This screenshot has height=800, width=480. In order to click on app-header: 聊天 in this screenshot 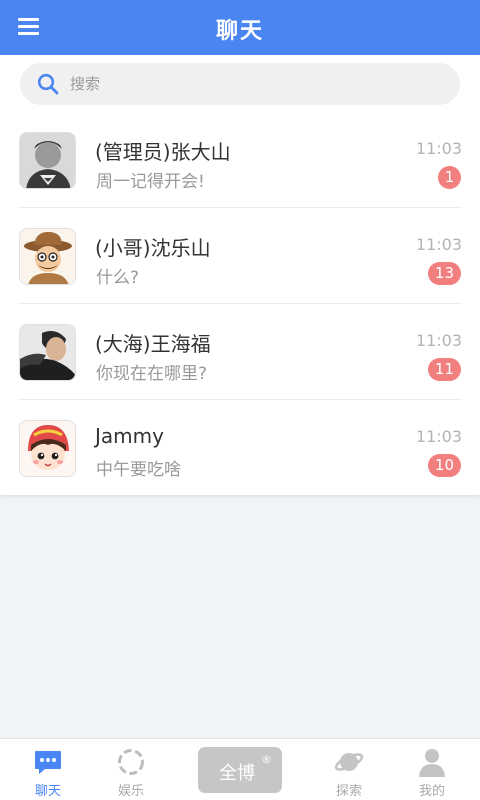, I will do `click(240, 27)`.